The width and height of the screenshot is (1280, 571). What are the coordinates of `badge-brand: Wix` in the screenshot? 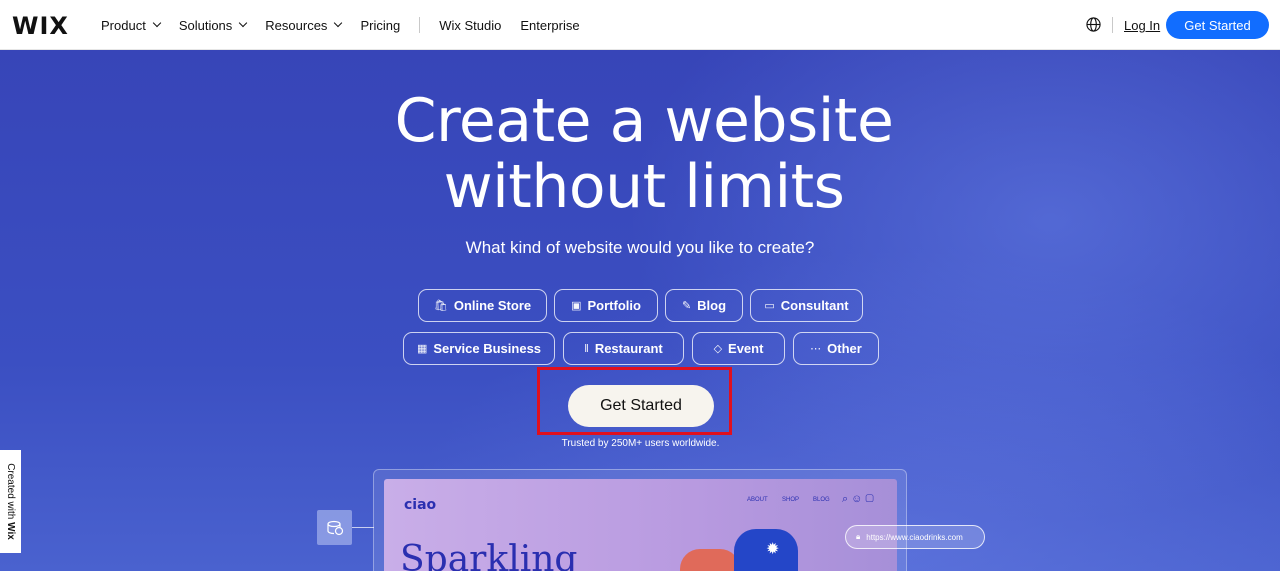 It's located at (10, 531).